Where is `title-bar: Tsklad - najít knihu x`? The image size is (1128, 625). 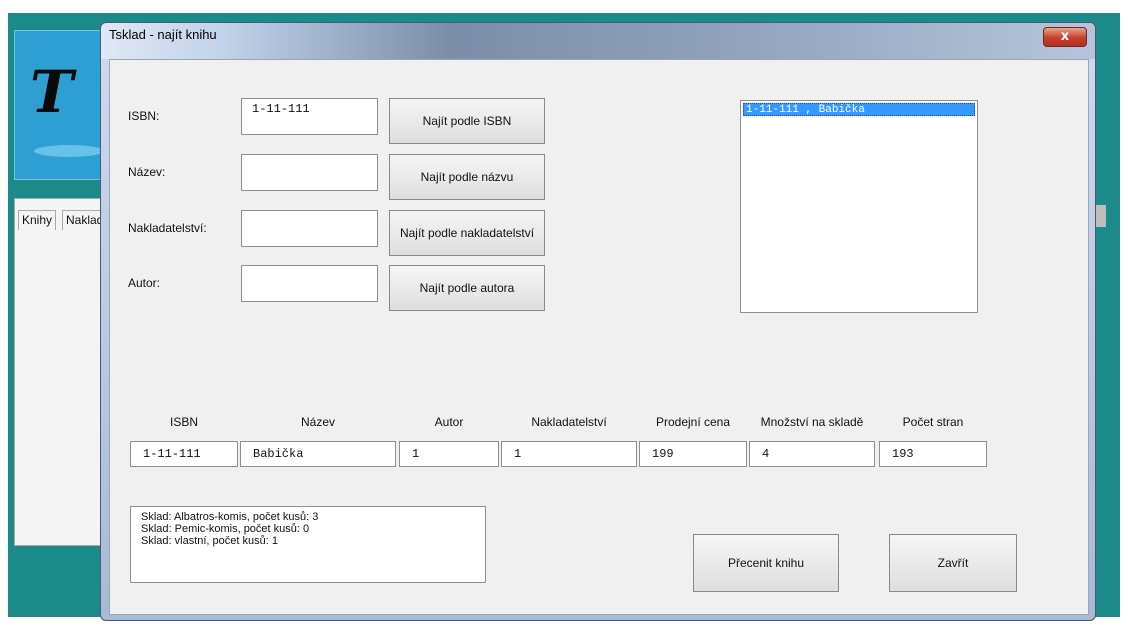
title-bar: Tsklad - najít knihu x is located at coordinates (598, 41).